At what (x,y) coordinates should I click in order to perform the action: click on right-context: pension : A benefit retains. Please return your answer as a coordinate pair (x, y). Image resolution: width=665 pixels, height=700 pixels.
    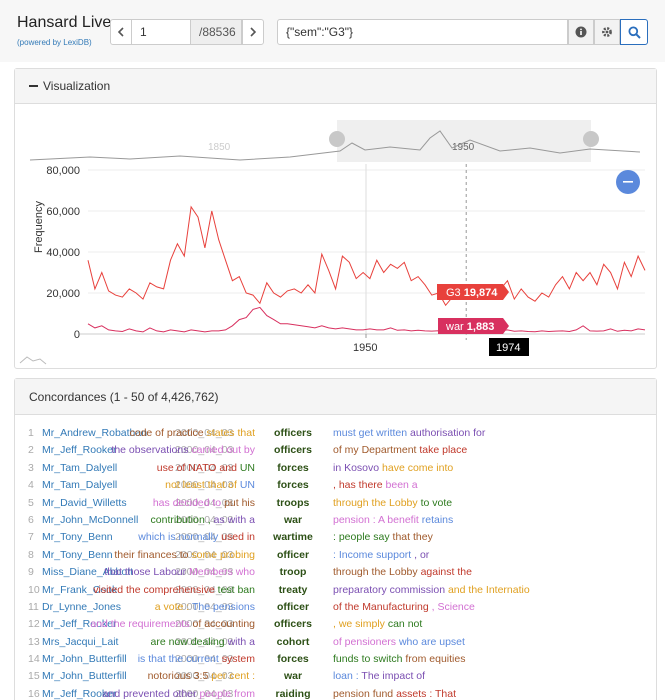
    Looking at the image, I should click on (393, 520).